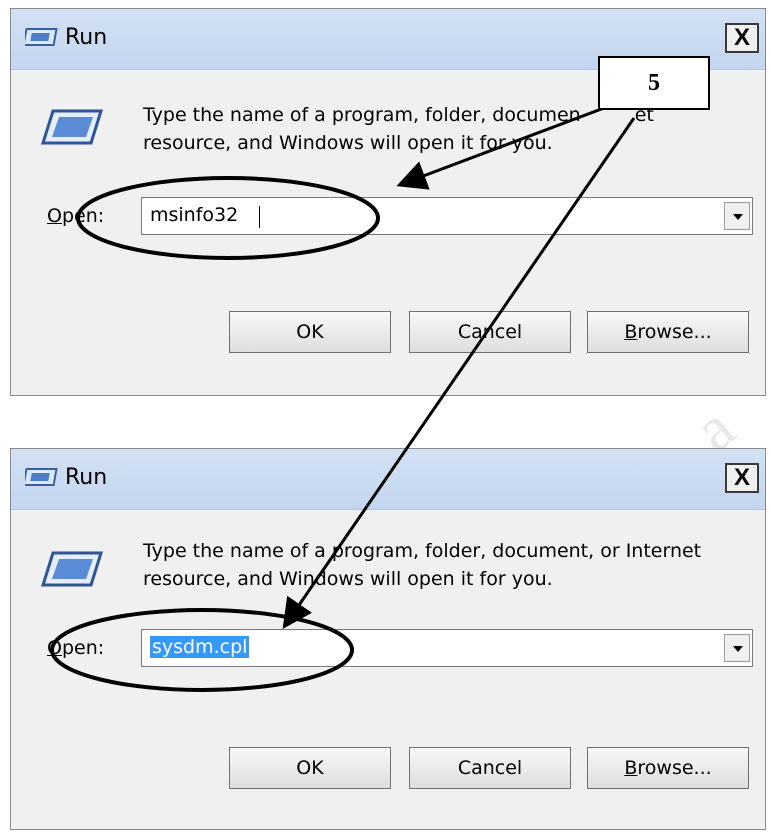 This screenshot has height=833, width=772. Describe the element at coordinates (508, 145) in the screenshot. I see `arrow-to-top-input` at that location.